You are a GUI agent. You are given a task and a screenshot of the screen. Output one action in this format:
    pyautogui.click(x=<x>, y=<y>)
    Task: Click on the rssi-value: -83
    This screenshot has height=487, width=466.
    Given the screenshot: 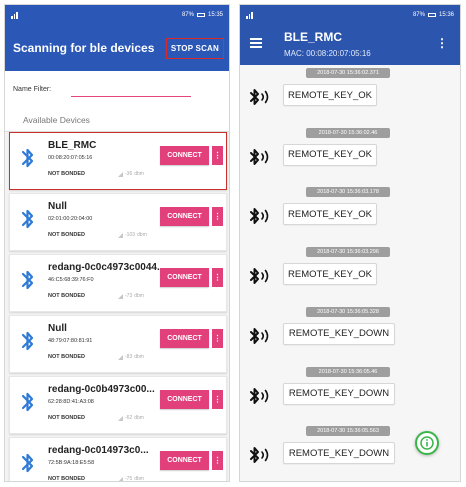 What is the action you would take?
    pyautogui.click(x=129, y=357)
    